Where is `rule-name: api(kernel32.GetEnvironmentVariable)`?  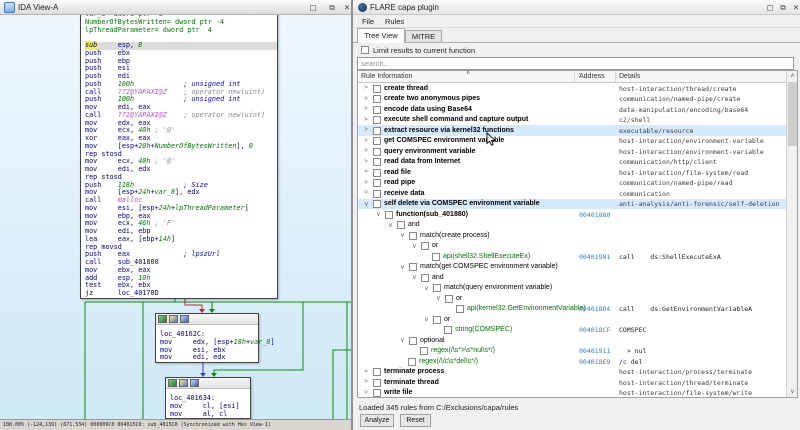 rule-name: api(kernel32.GetEnvironmentVariable) is located at coordinates (526, 308).